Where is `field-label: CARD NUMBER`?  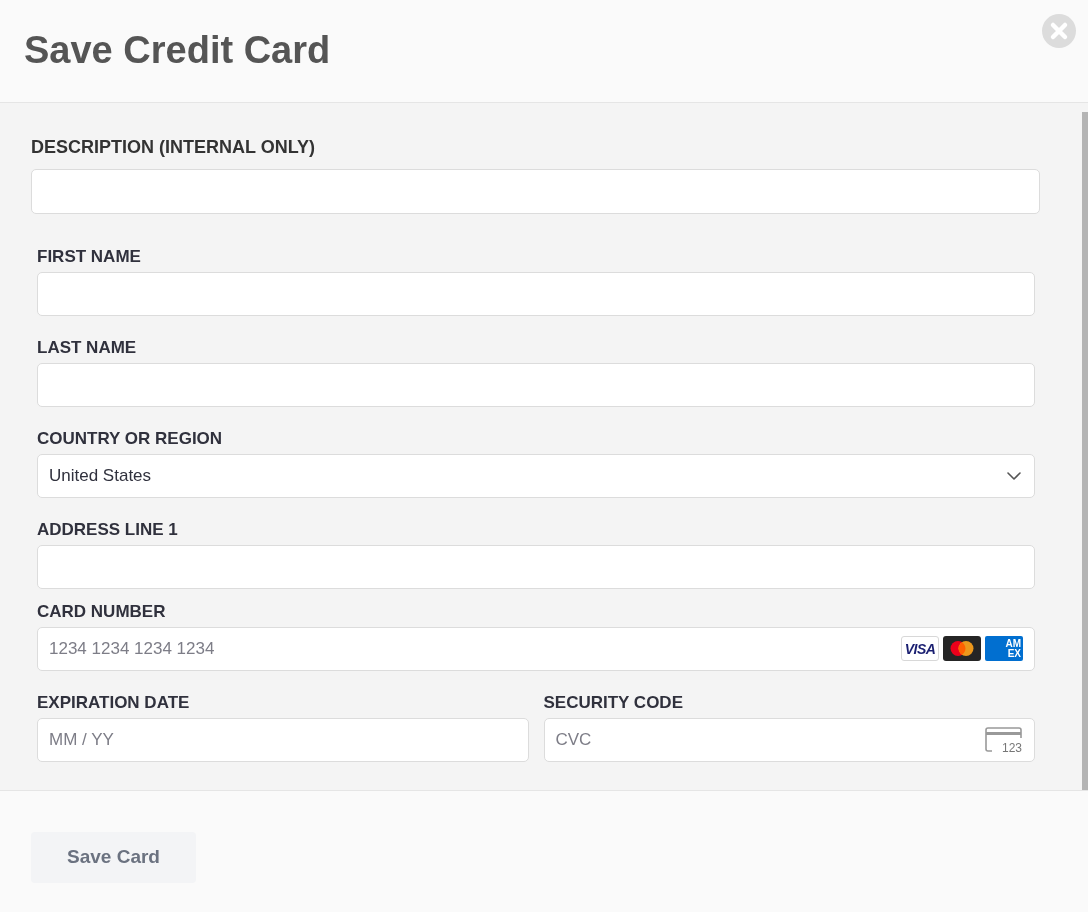
field-label: CARD NUMBER is located at coordinates (102, 612).